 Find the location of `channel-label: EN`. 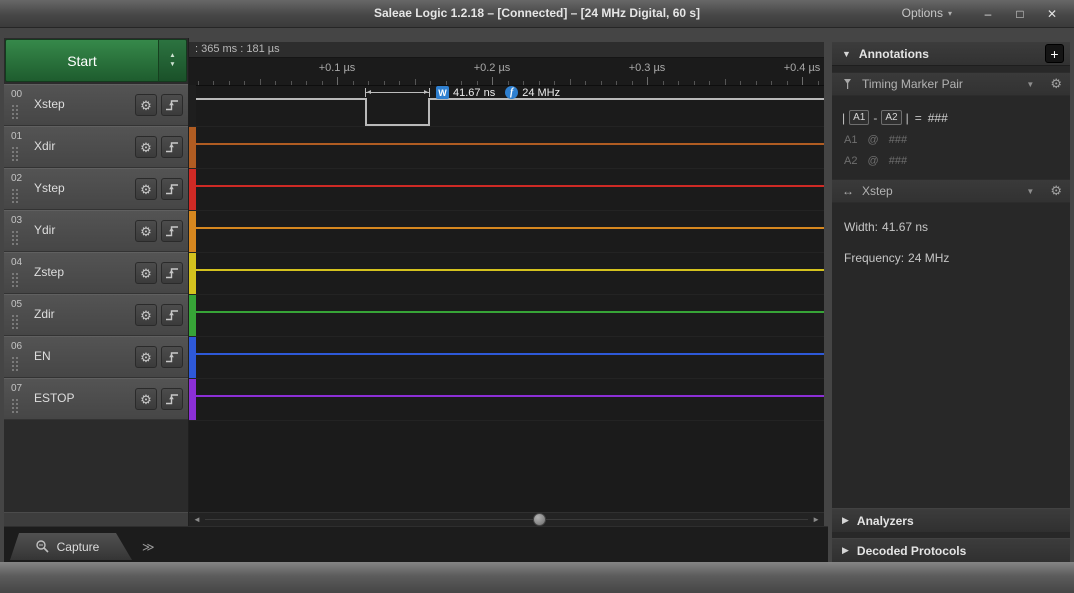

channel-label: EN is located at coordinates (42, 356).